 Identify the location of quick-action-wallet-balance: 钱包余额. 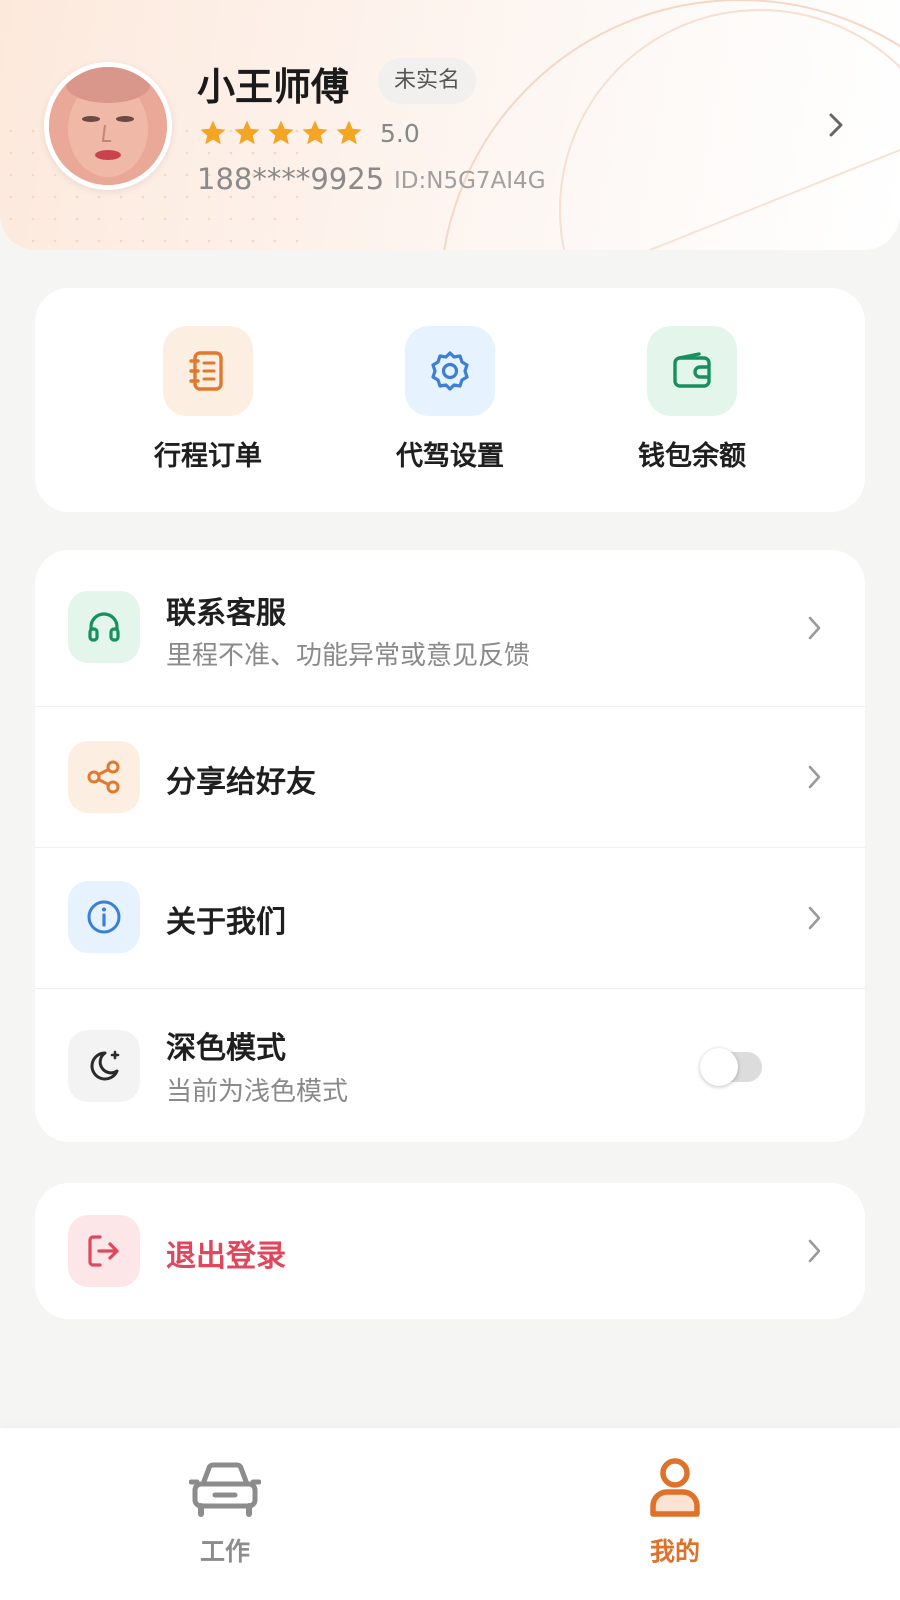
(692, 399).